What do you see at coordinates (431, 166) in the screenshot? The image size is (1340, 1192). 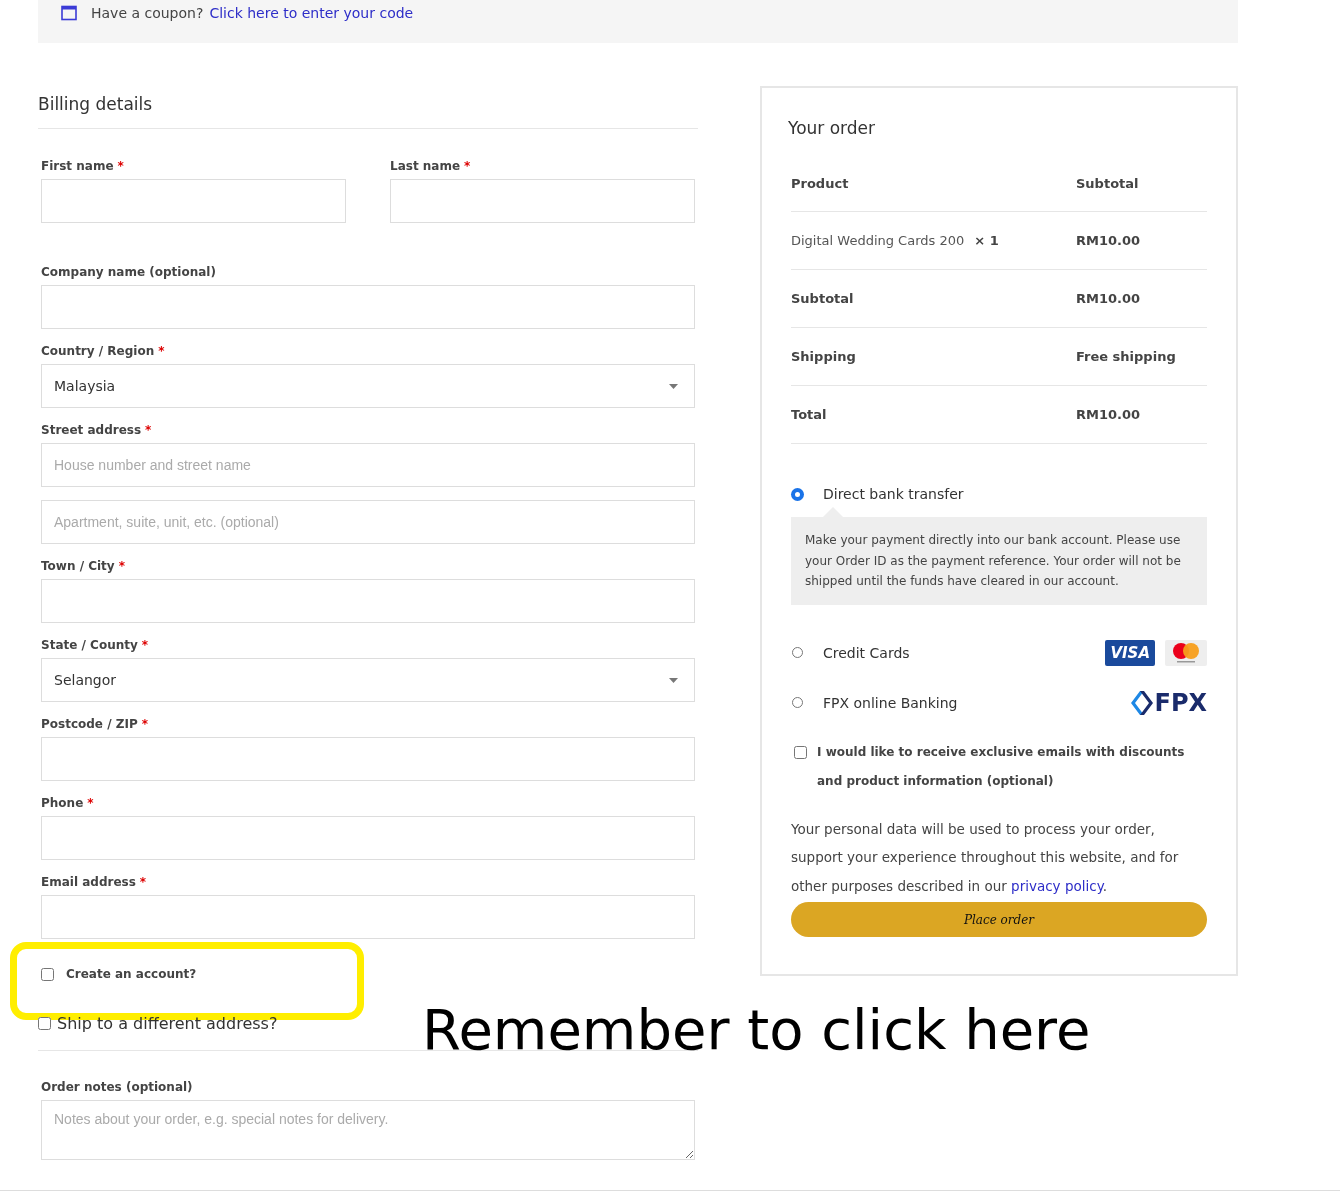 I see `field-label: Last name *` at bounding box center [431, 166].